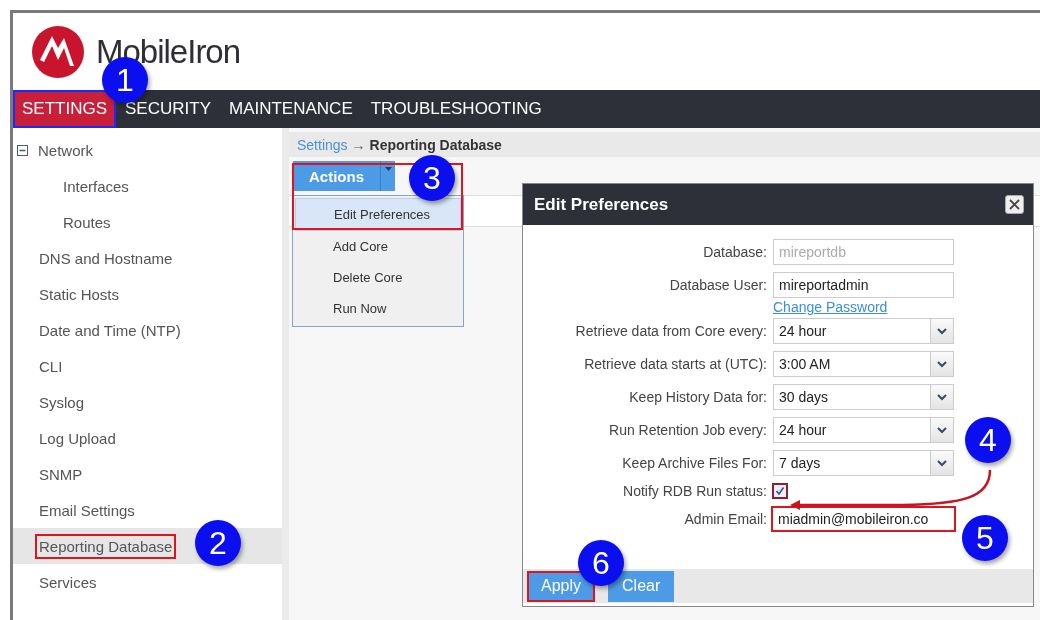  What do you see at coordinates (387, 176) in the screenshot?
I see `dropdown-toggle` at bounding box center [387, 176].